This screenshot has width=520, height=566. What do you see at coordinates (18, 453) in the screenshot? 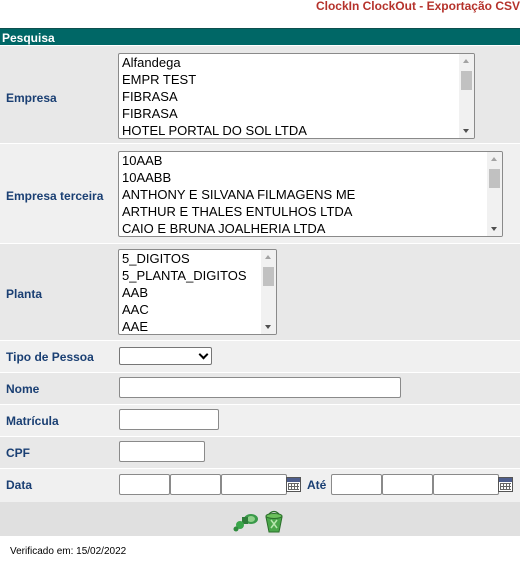
I see `cpf-label: CPF` at bounding box center [18, 453].